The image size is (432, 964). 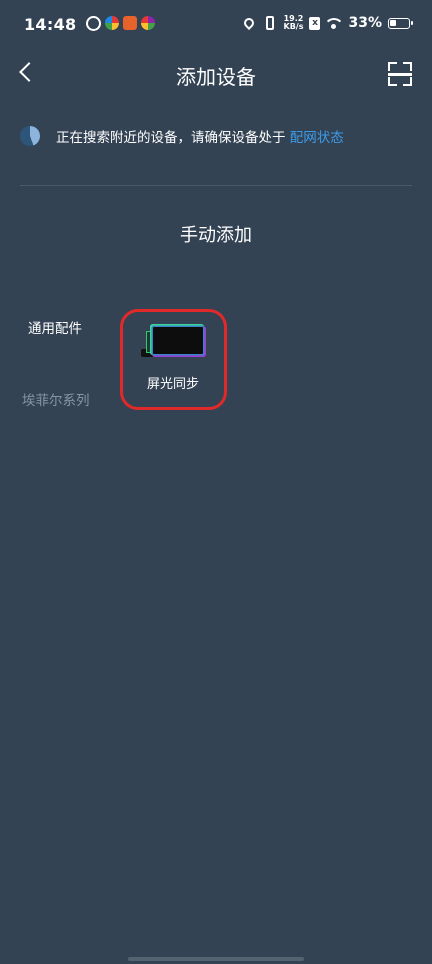 I want to click on status-bar: 14:48 19.2 KB/s x 33%, so click(x=216, y=25).